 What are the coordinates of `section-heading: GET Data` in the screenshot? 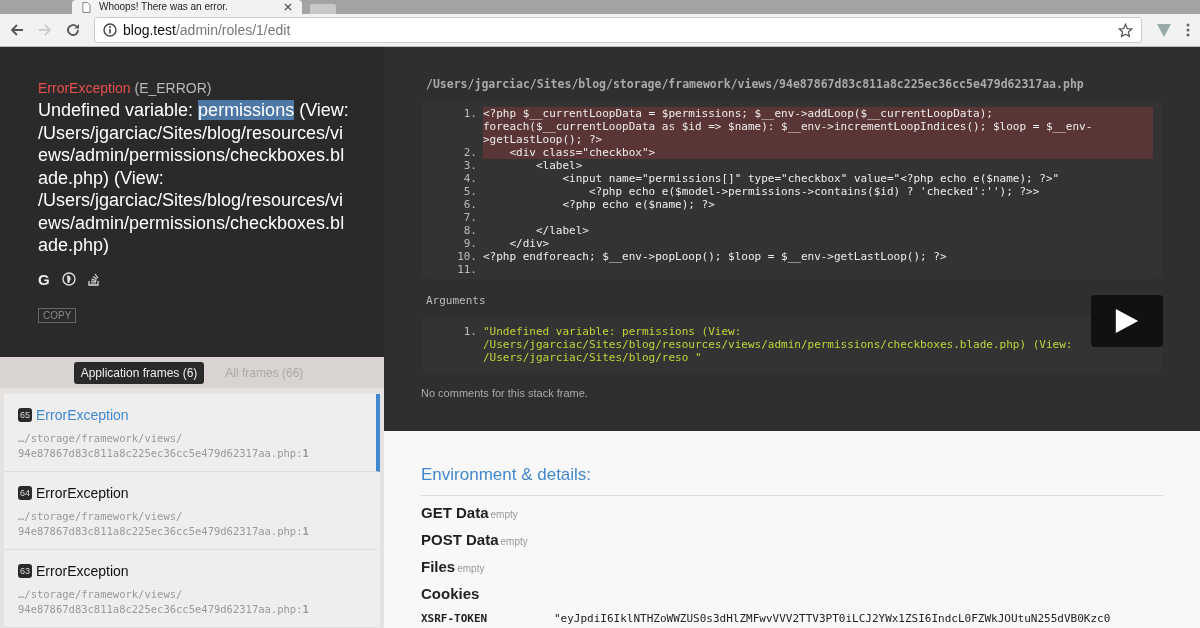 It's located at (455, 512).